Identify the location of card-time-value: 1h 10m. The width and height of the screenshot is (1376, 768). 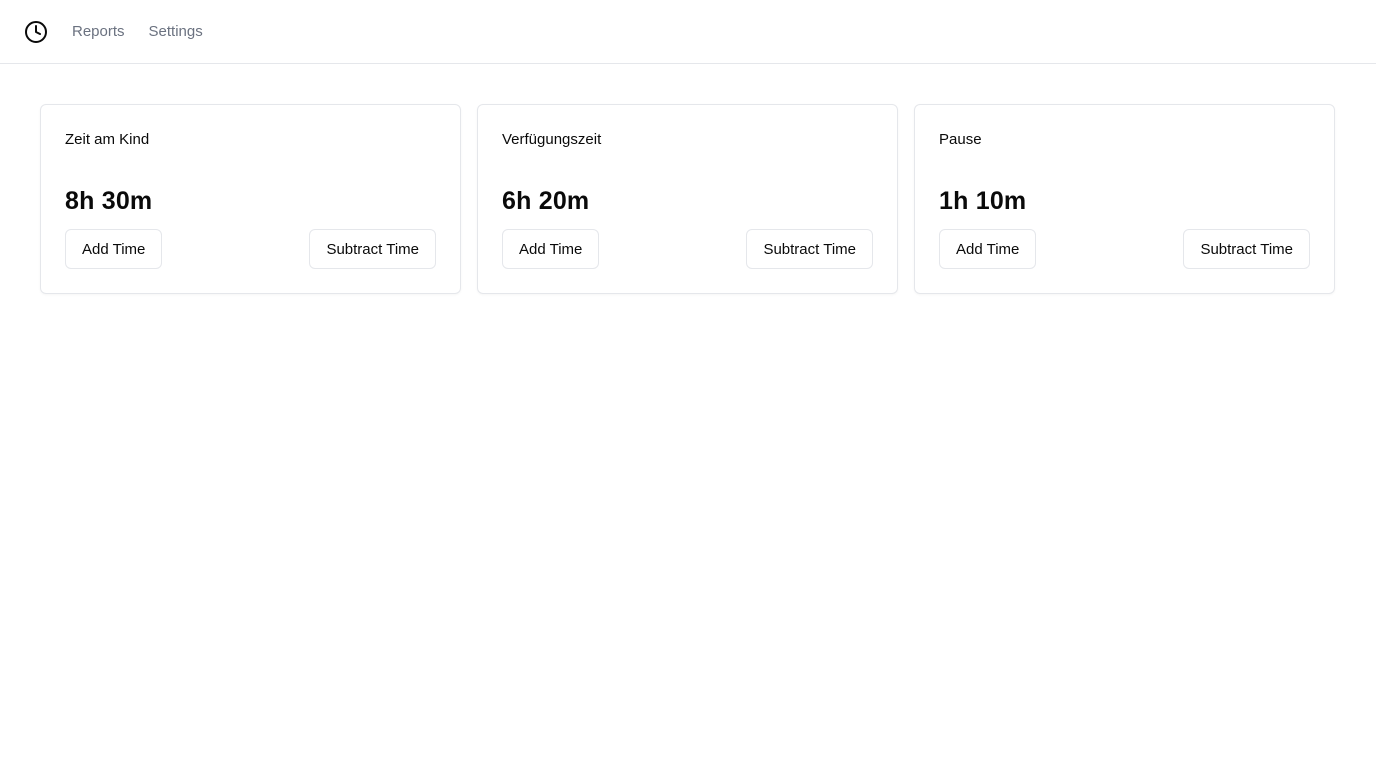
(983, 201).